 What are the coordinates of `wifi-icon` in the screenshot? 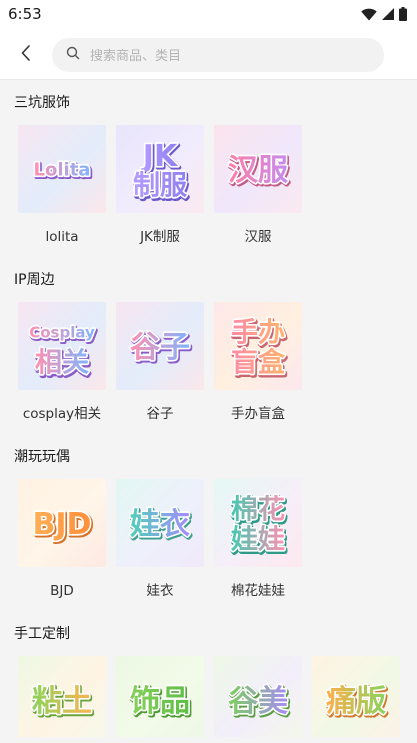 It's located at (369, 15).